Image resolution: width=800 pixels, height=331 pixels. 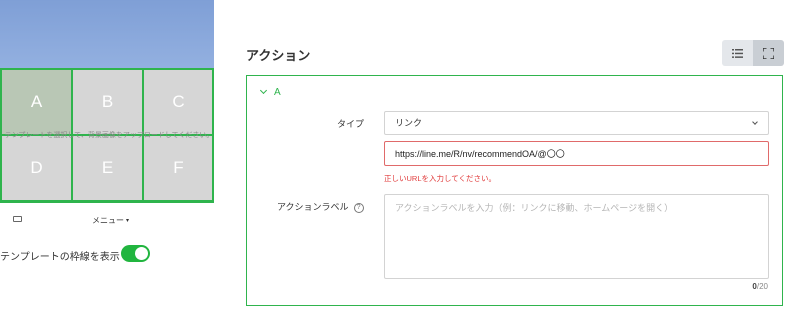 I want to click on area-a-label: A, so click(x=36, y=101).